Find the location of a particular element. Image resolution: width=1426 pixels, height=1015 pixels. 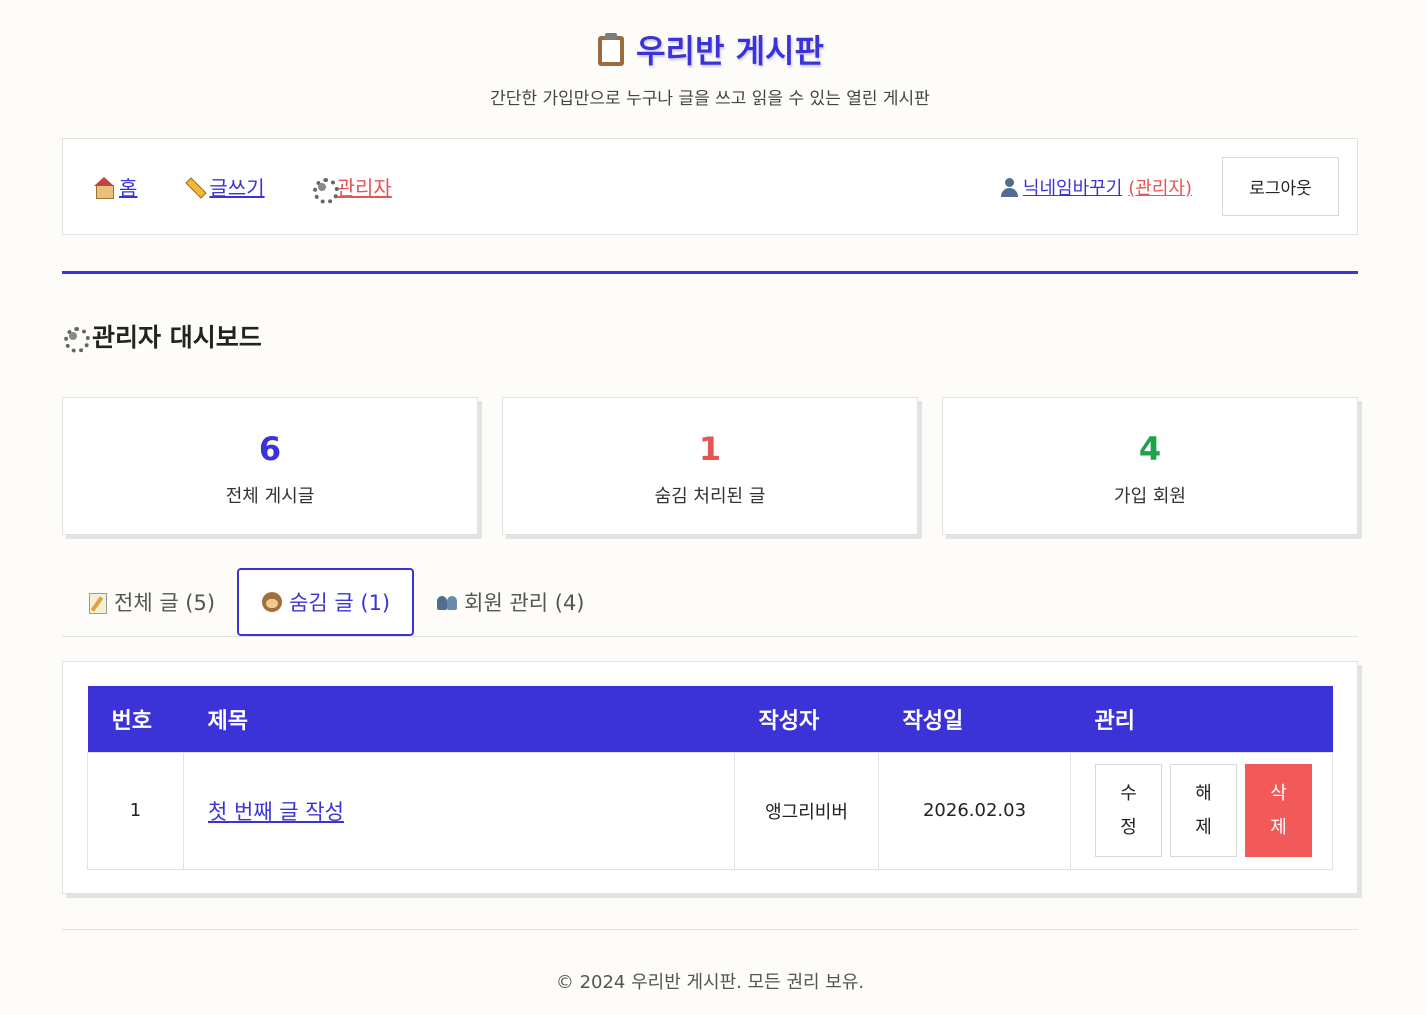

nav-admin-link: 관리자 is located at coordinates (351, 188).